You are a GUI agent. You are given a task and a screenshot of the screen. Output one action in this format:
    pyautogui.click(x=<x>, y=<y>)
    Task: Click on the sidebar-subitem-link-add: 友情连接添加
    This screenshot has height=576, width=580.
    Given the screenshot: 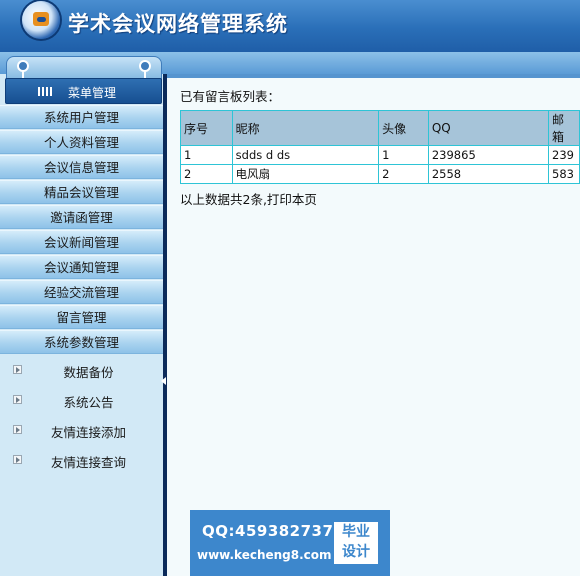 What is the action you would take?
    pyautogui.click(x=81, y=430)
    